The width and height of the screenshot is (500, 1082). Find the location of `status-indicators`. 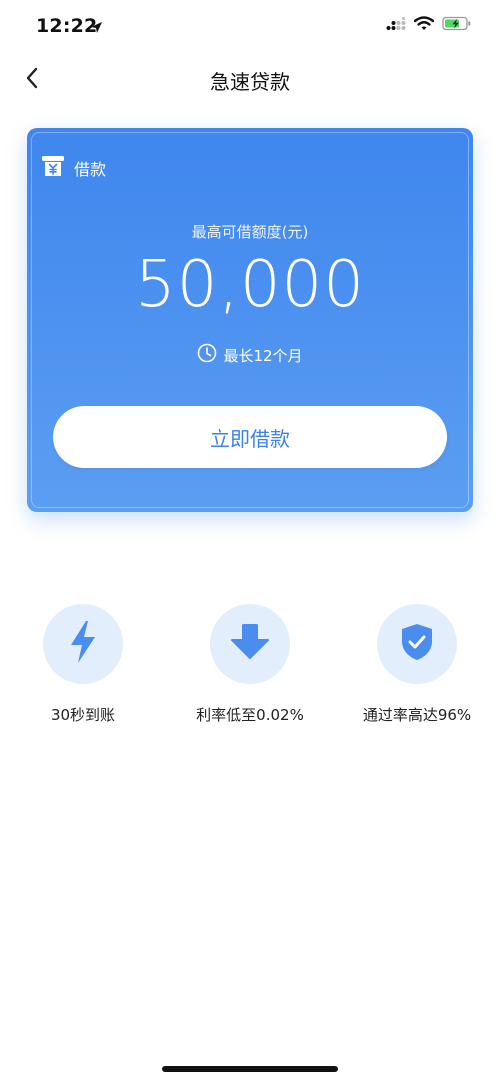

status-indicators is located at coordinates (429, 25).